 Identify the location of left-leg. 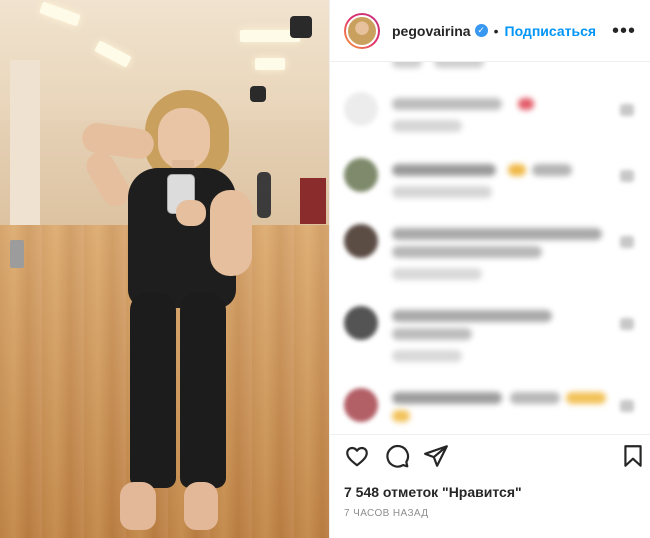
(153, 390).